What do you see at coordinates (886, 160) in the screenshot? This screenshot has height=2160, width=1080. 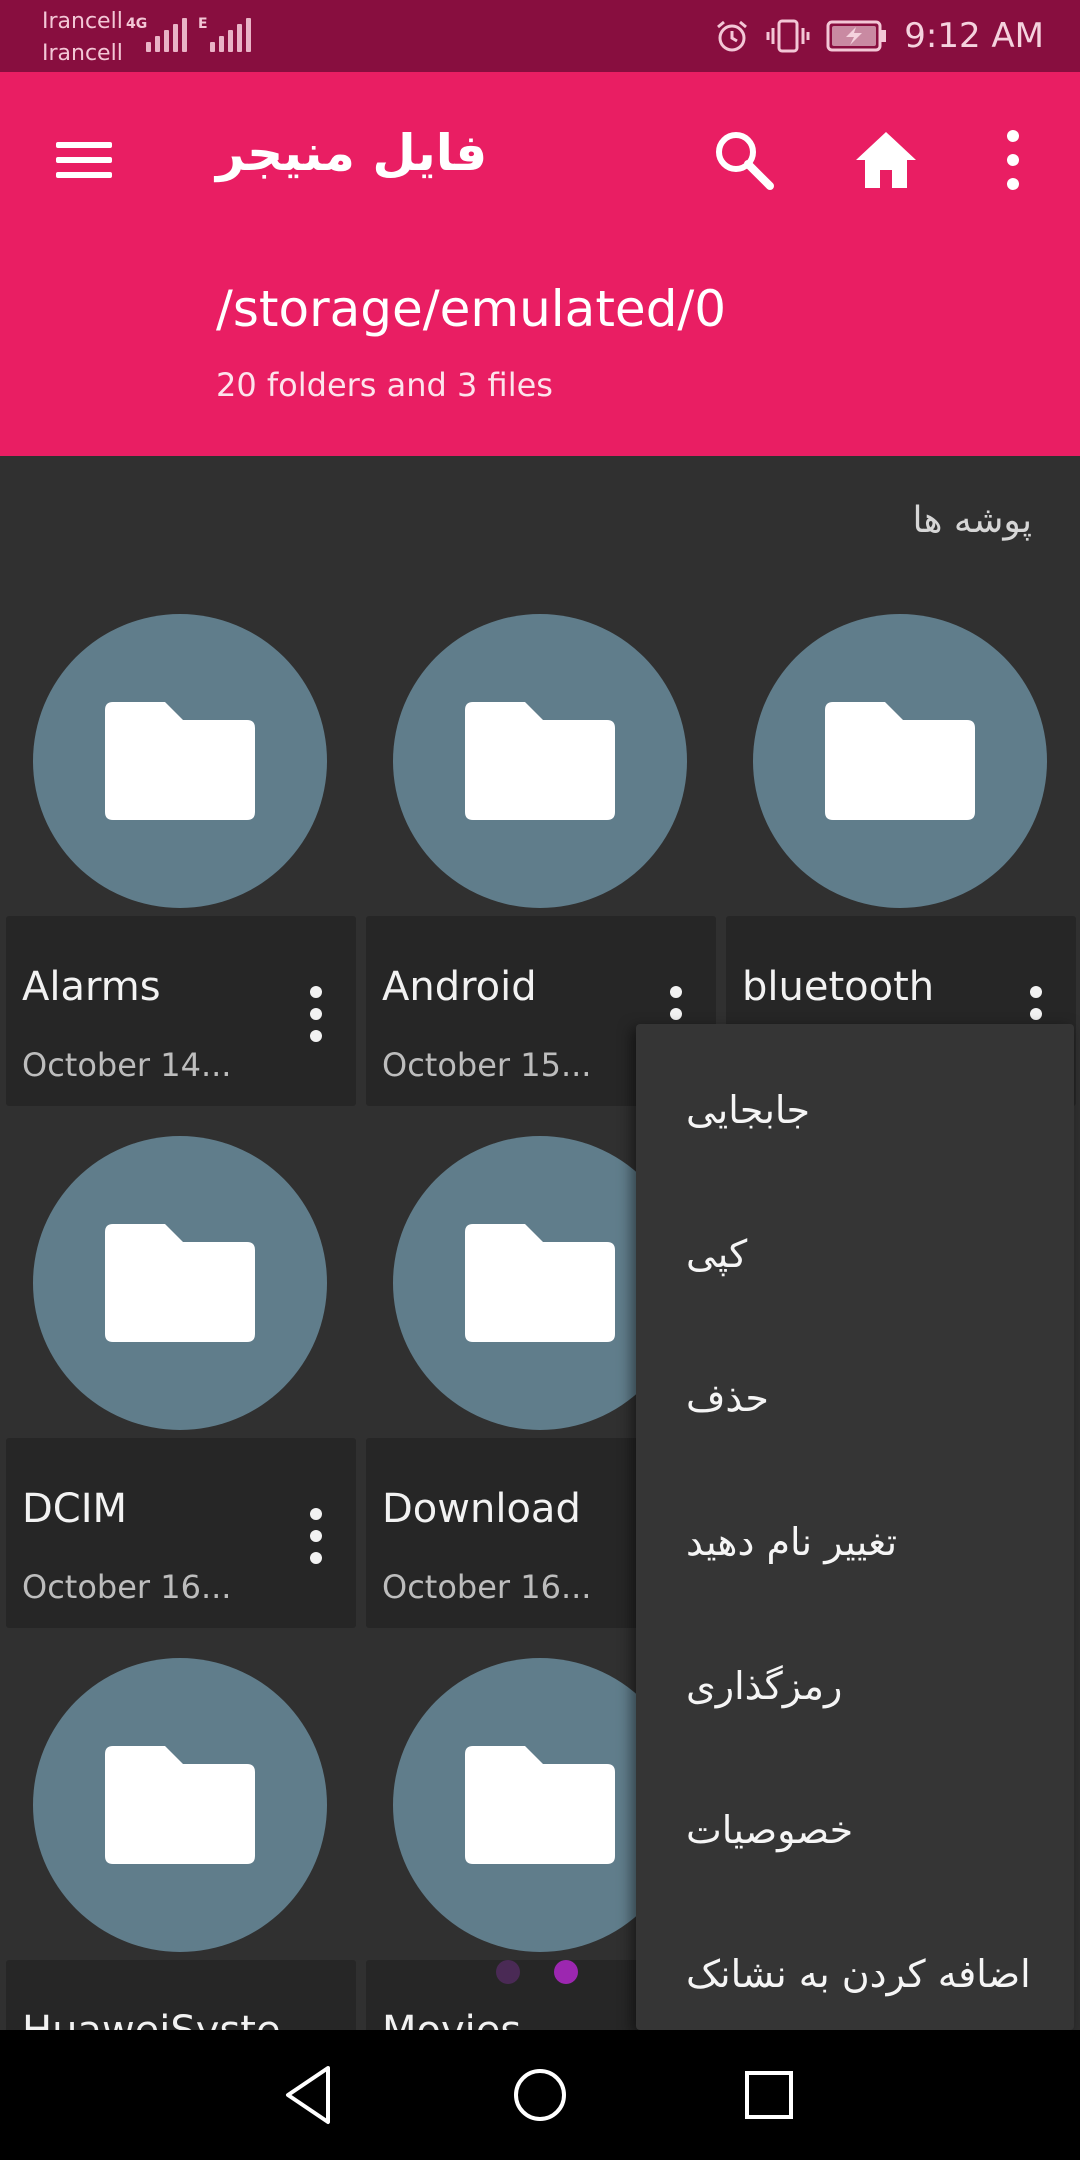 I see `home-icon` at bounding box center [886, 160].